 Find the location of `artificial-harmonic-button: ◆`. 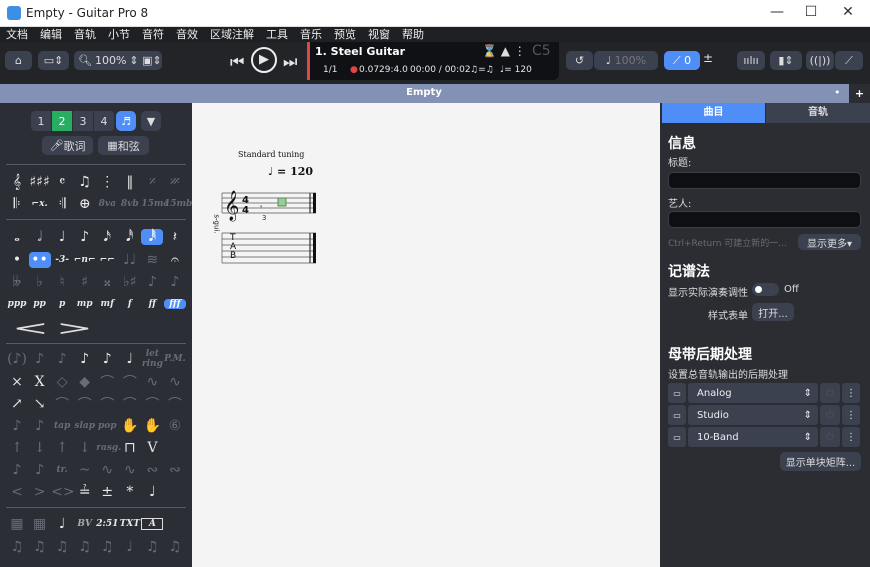

artificial-harmonic-button: ◆ is located at coordinates (85, 382).